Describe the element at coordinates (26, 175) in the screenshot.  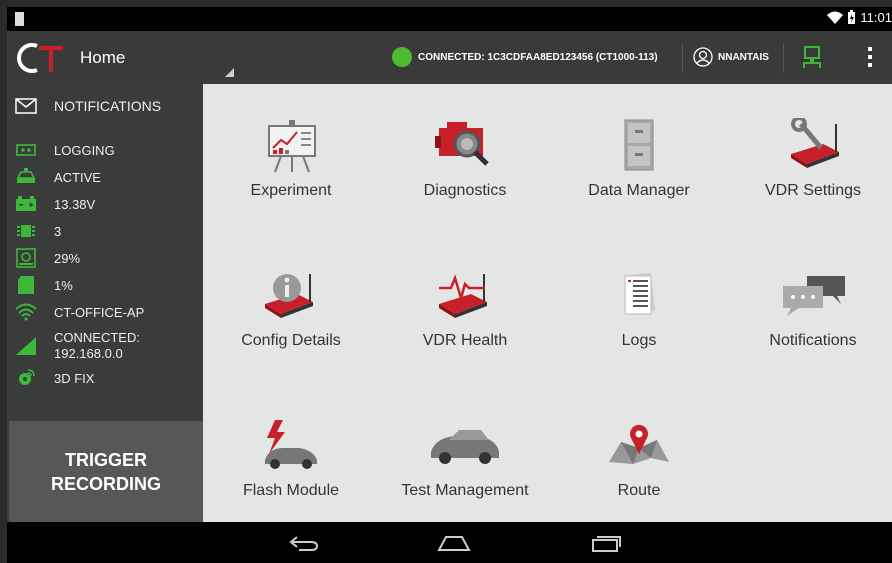
I see `vehicle-icon` at that location.